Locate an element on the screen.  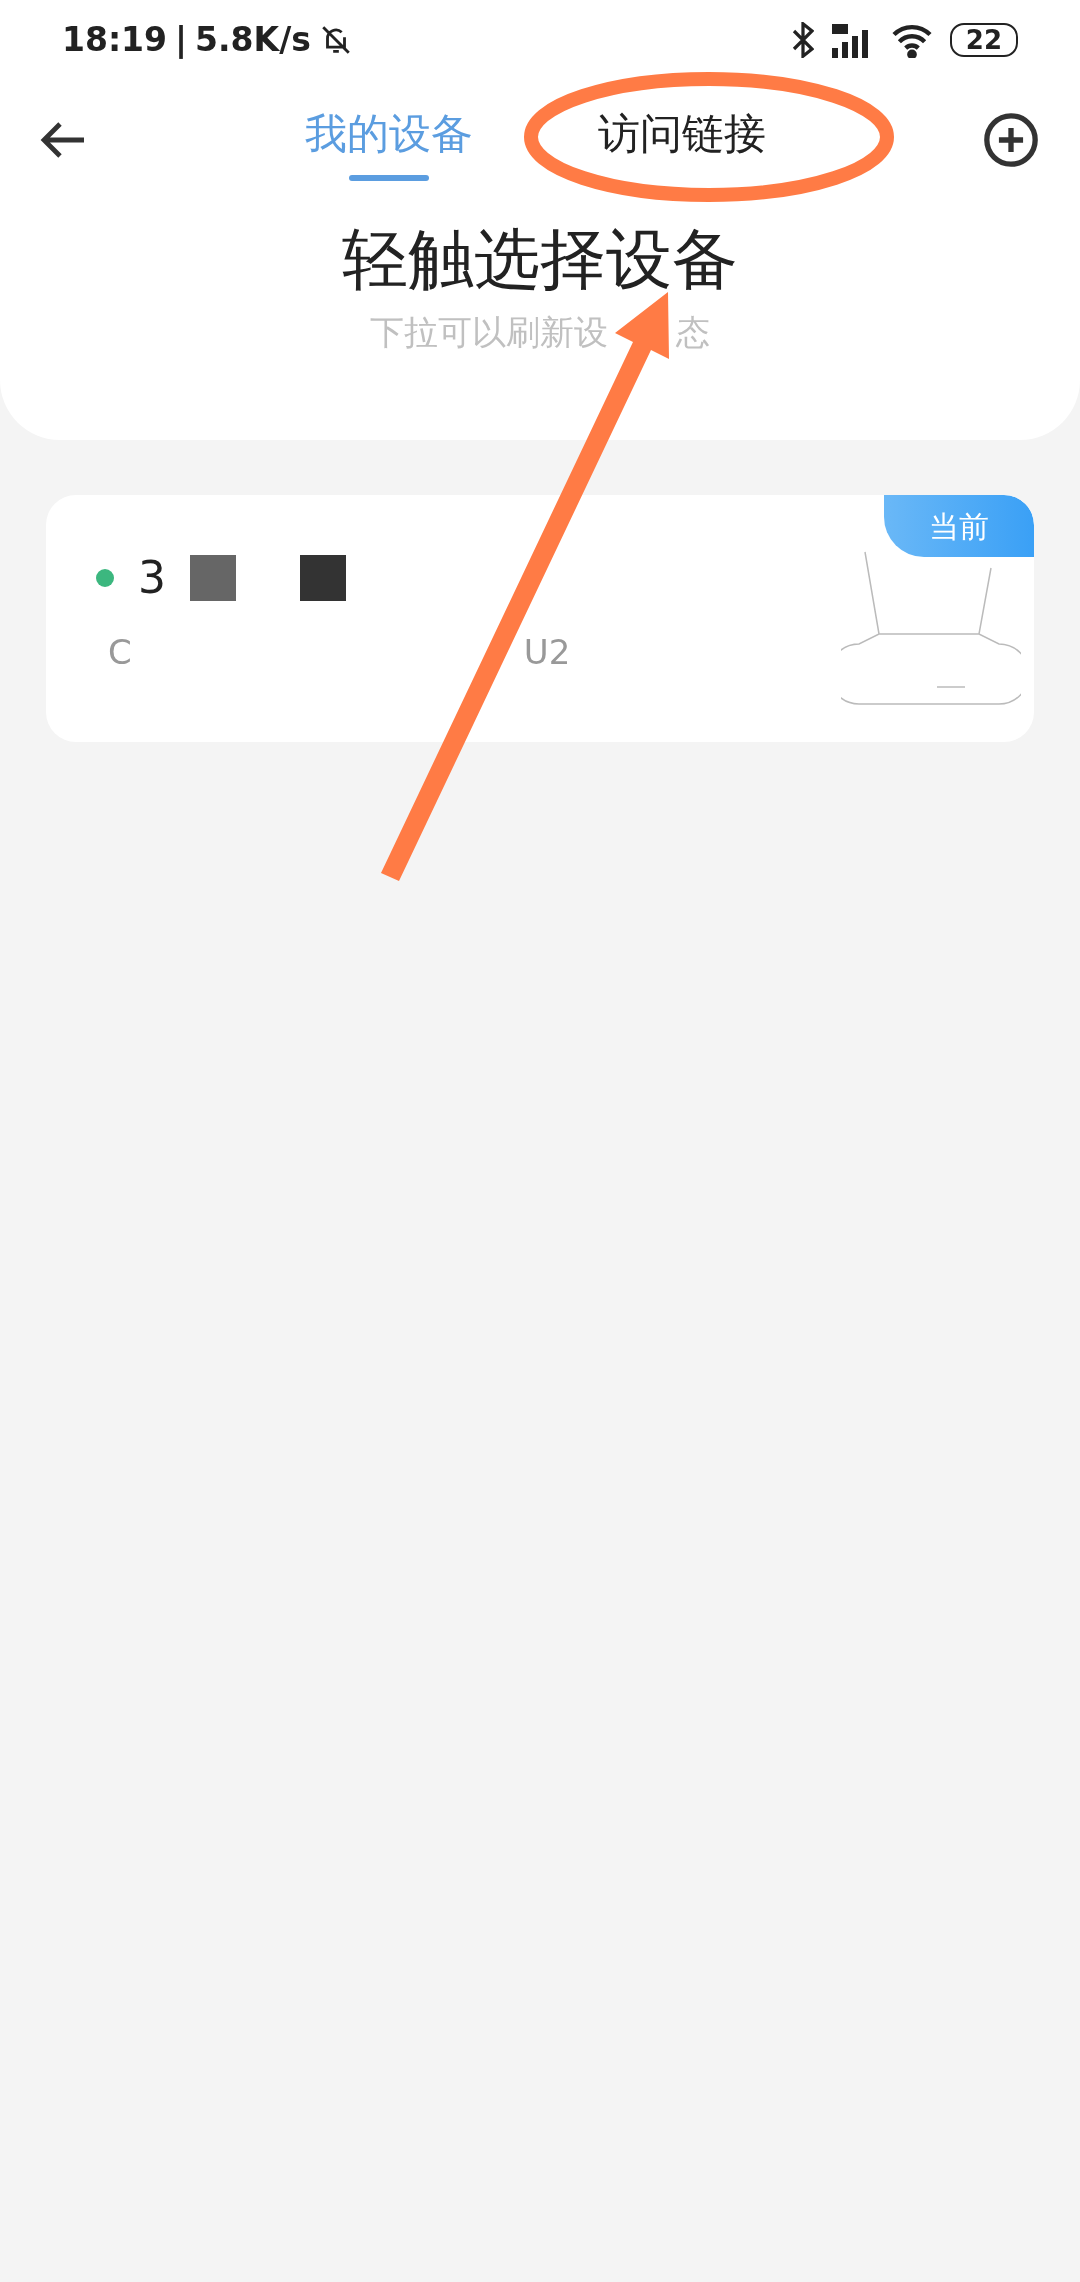
device-card: 当前 3 C U2 is located at coordinates (540, 618).